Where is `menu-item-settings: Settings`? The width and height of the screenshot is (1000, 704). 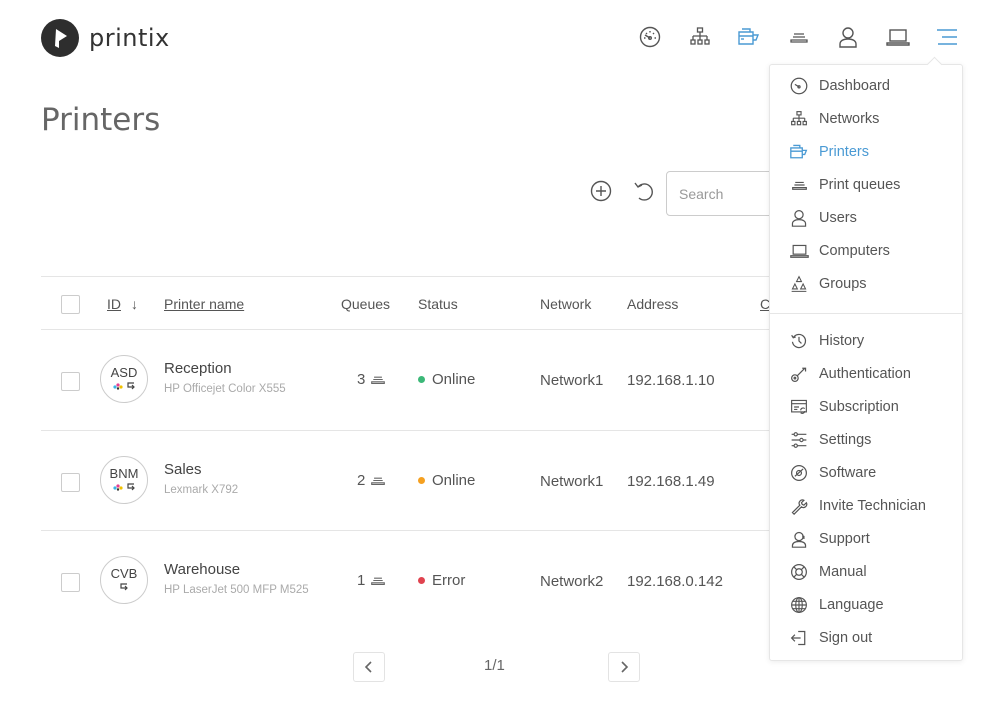 menu-item-settings: Settings is located at coordinates (874, 440).